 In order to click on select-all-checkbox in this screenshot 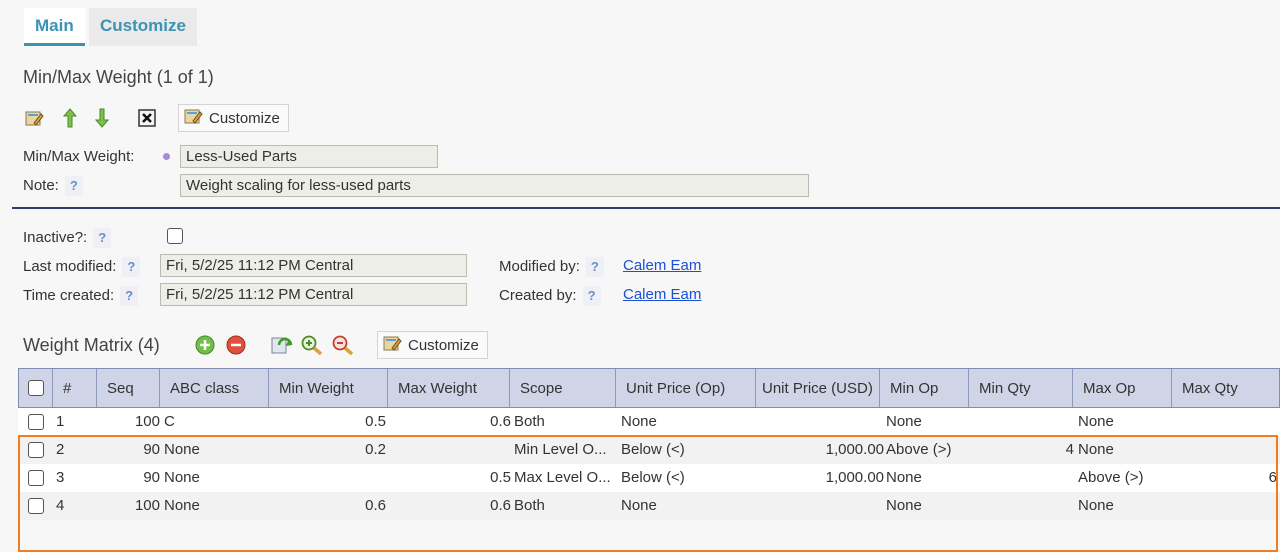, I will do `click(36, 388)`.